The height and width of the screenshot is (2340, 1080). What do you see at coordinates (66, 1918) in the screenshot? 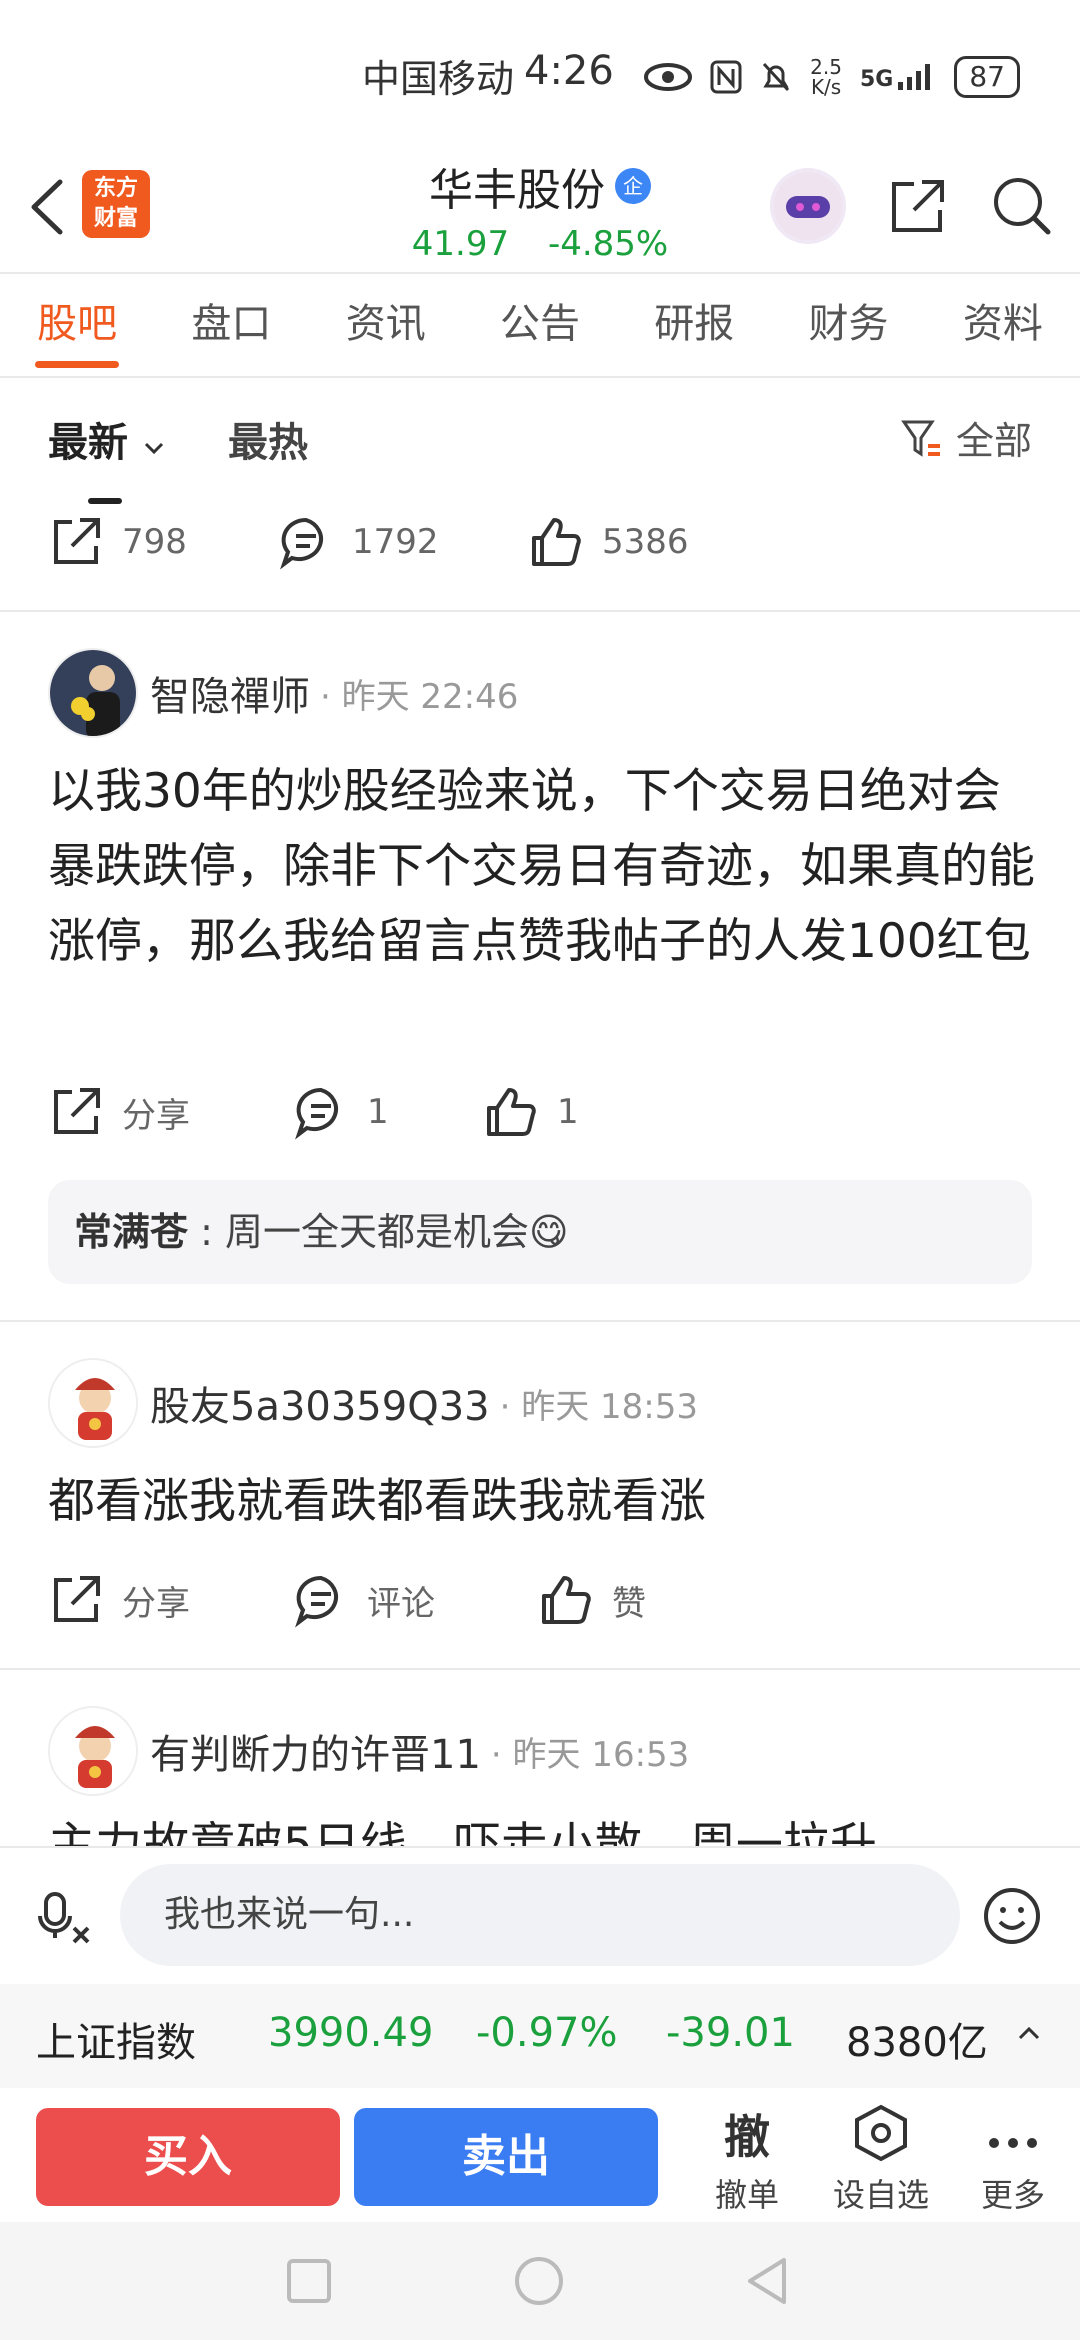
I see `voice-input-icon` at bounding box center [66, 1918].